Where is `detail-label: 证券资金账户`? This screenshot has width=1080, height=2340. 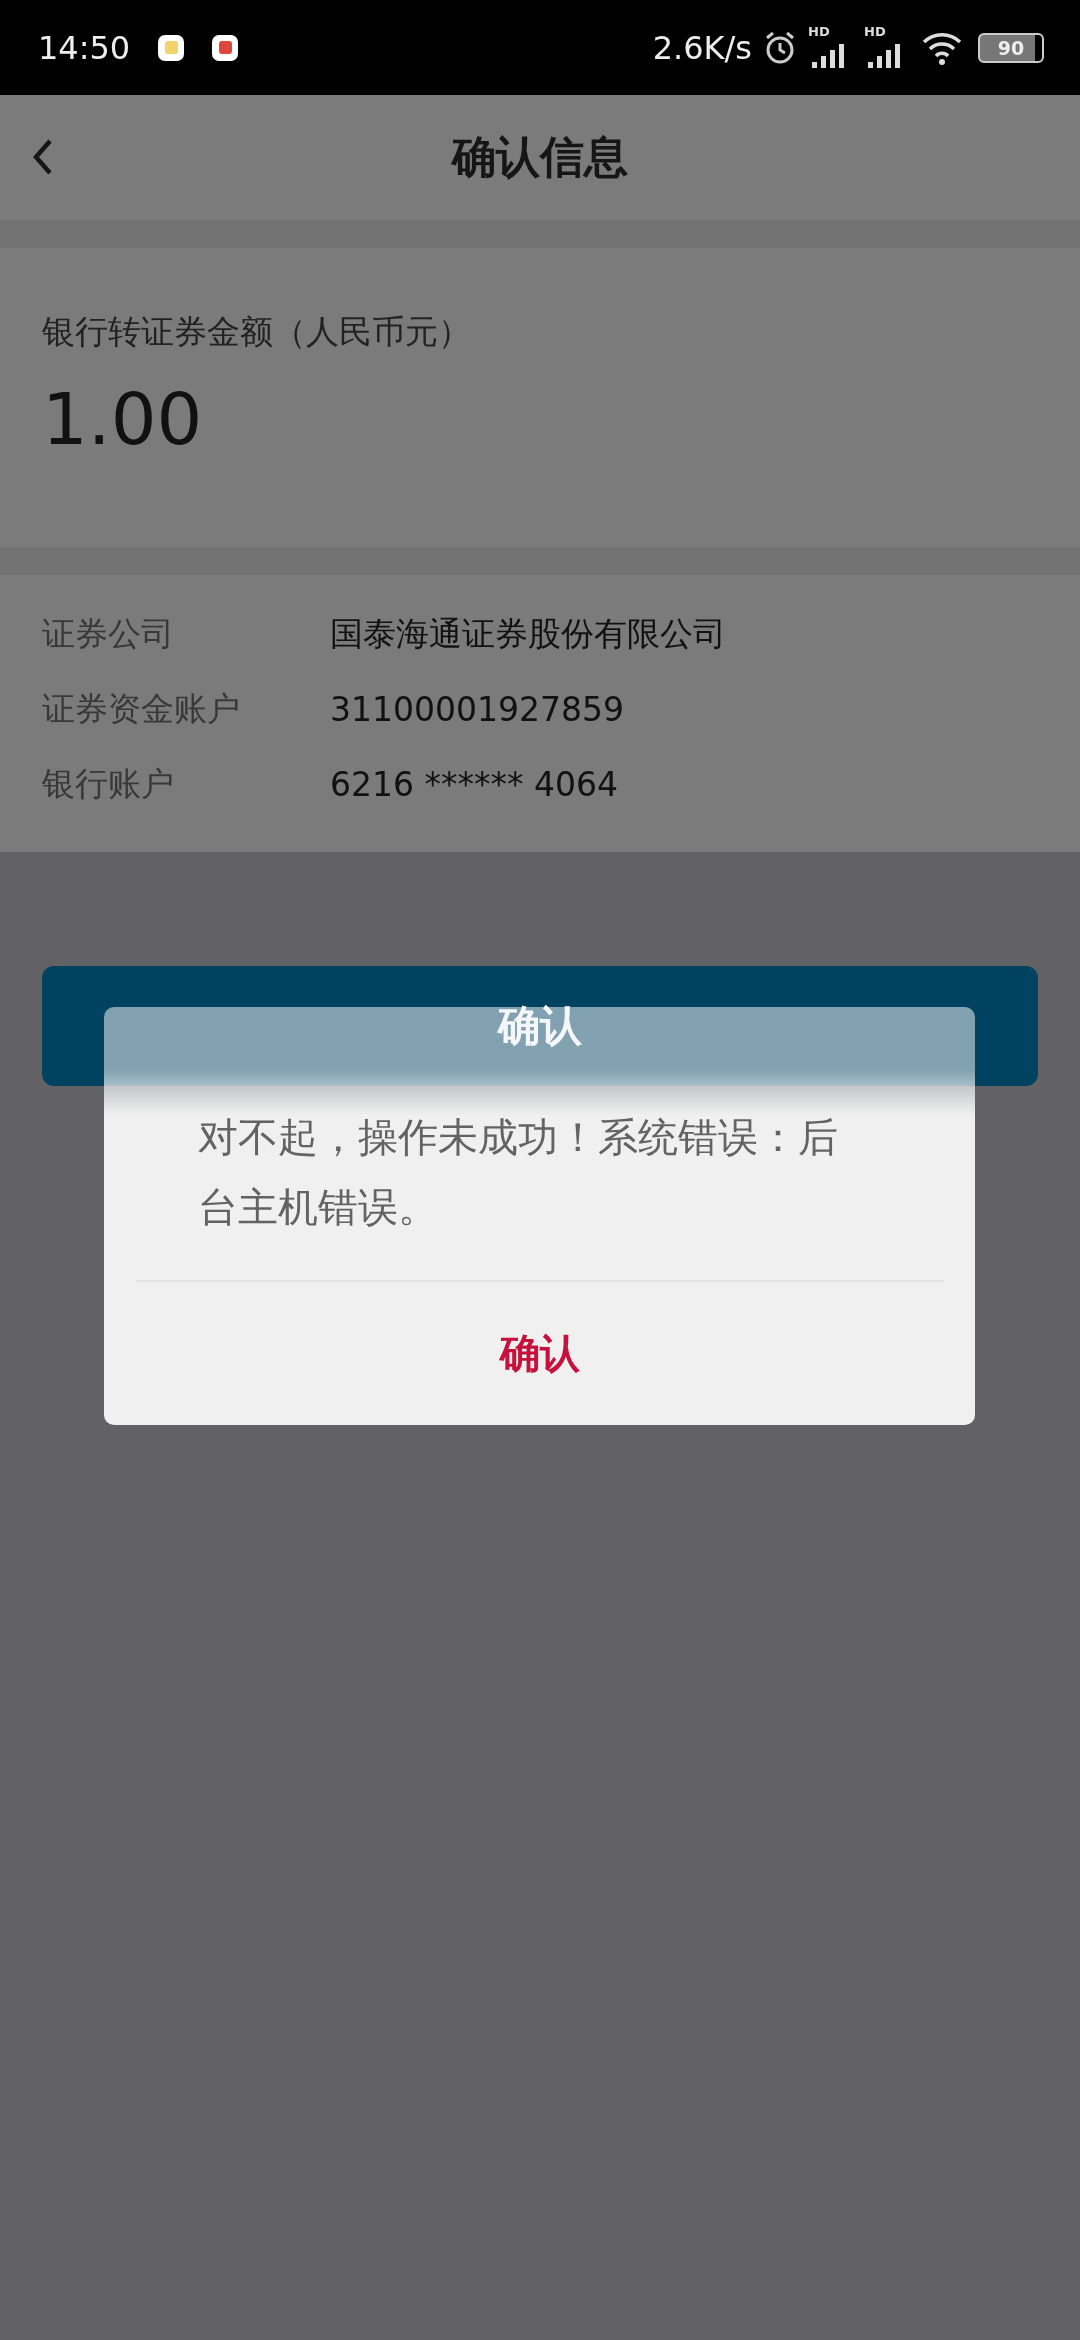 detail-label: 证券资金账户 is located at coordinates (141, 709).